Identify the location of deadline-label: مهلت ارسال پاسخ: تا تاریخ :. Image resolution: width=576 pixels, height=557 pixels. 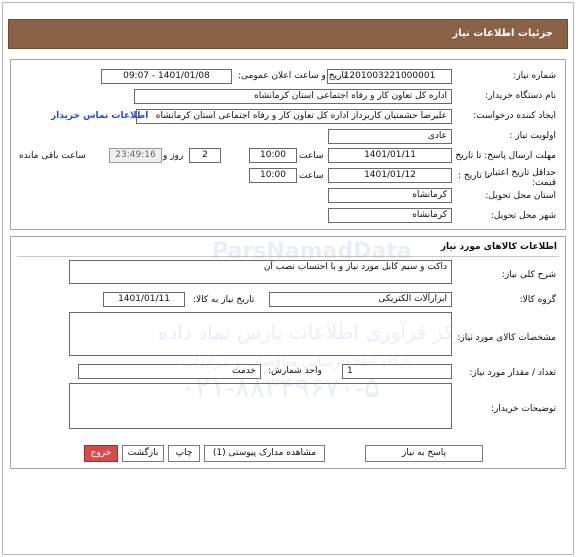
(502, 156).